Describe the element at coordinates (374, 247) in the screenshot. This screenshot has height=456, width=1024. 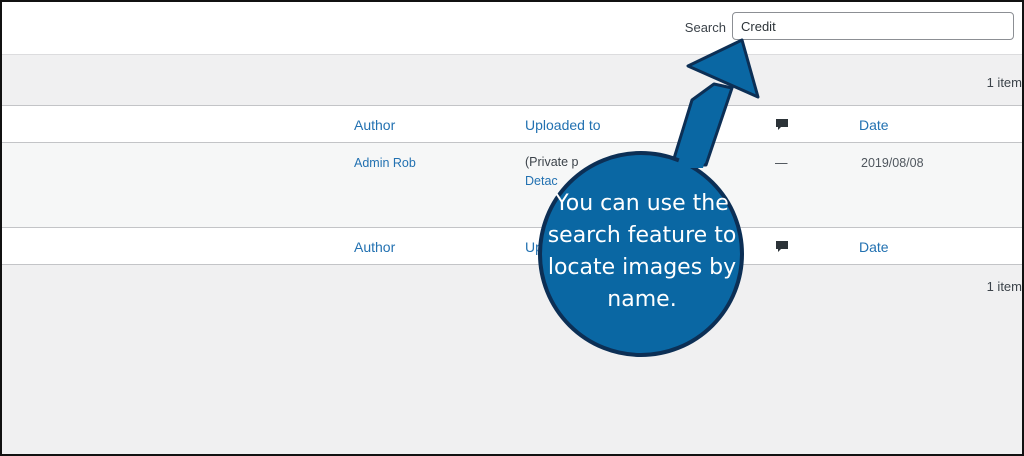
I see `column-author-footer: Author` at that location.